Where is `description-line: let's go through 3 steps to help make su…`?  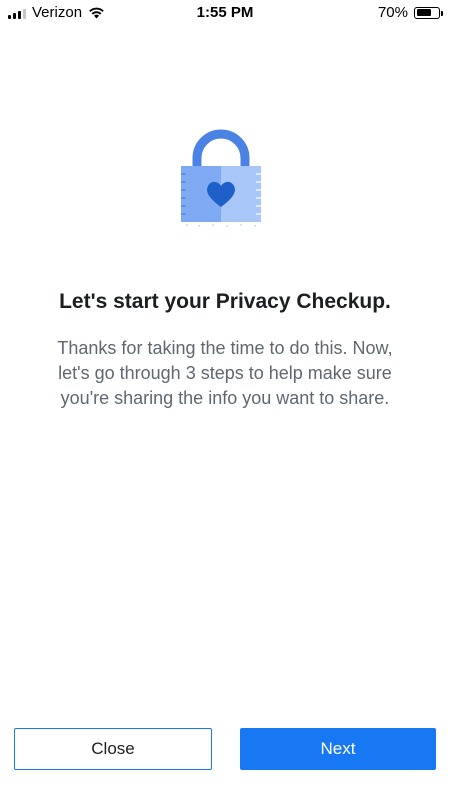 description-line: let's go through 3 steps to help make su… is located at coordinates (225, 373).